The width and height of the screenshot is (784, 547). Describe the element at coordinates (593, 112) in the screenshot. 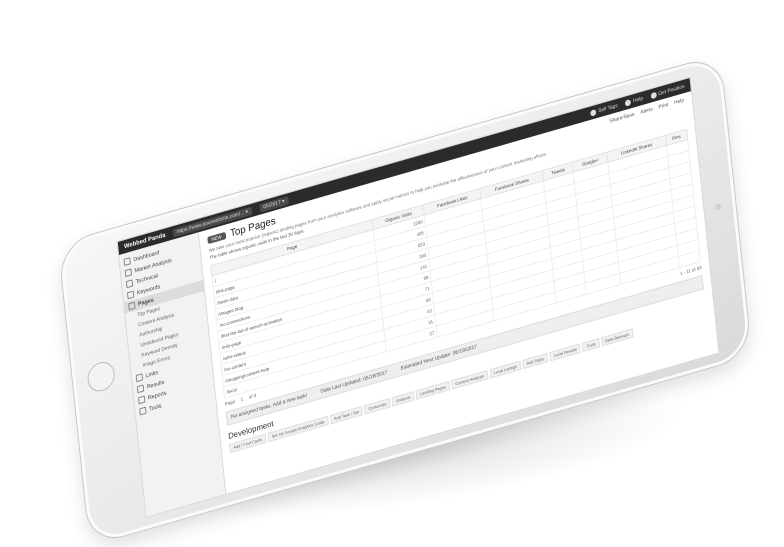

I see `tag-icon` at that location.